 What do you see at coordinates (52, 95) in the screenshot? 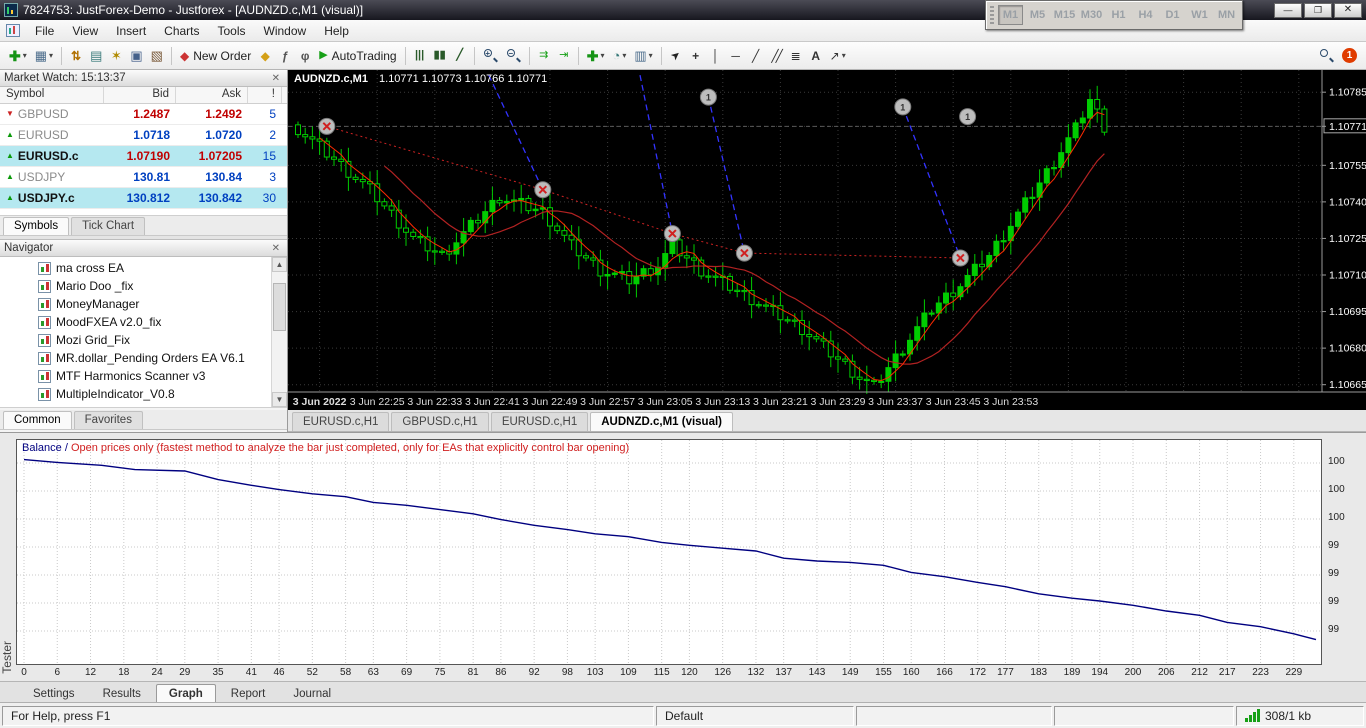
I see `column-symbol: Symbol` at bounding box center [52, 95].